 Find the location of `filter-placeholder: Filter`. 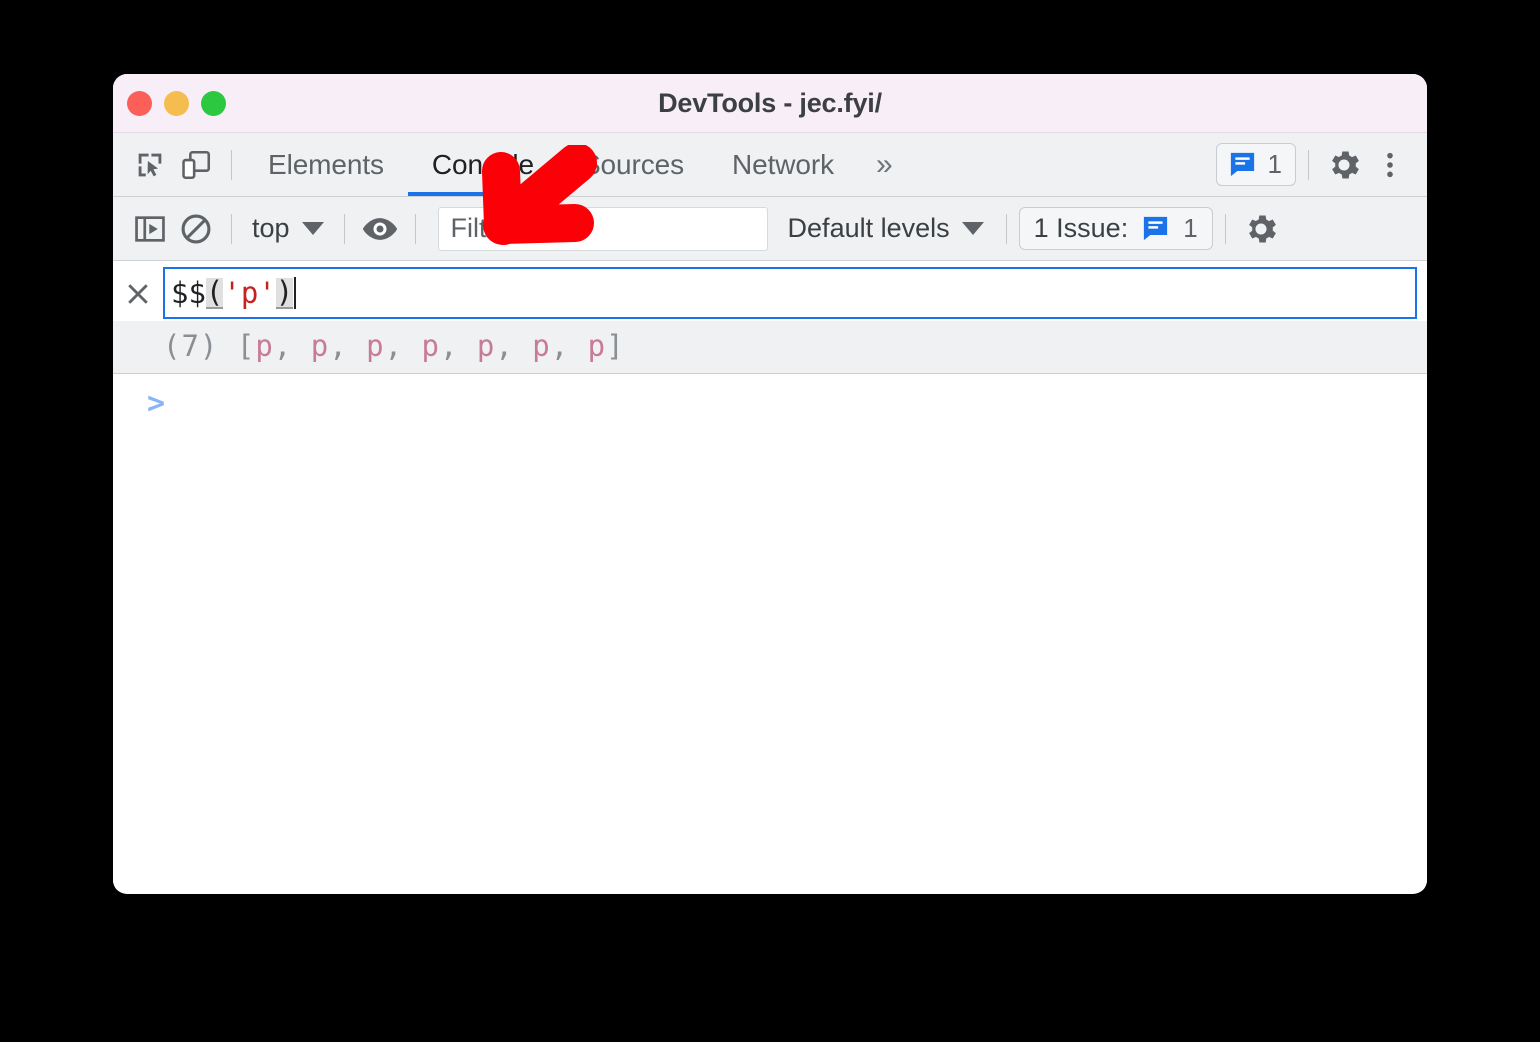

filter-placeholder: Filter is located at coordinates (480, 228).